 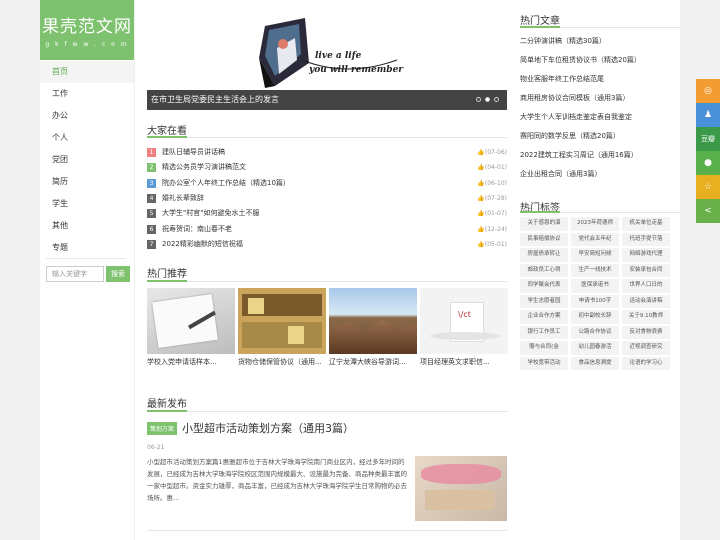 What do you see at coordinates (183, 198) in the screenshot?
I see `look-item-title: 婚礼长辈致辞` at bounding box center [183, 198].